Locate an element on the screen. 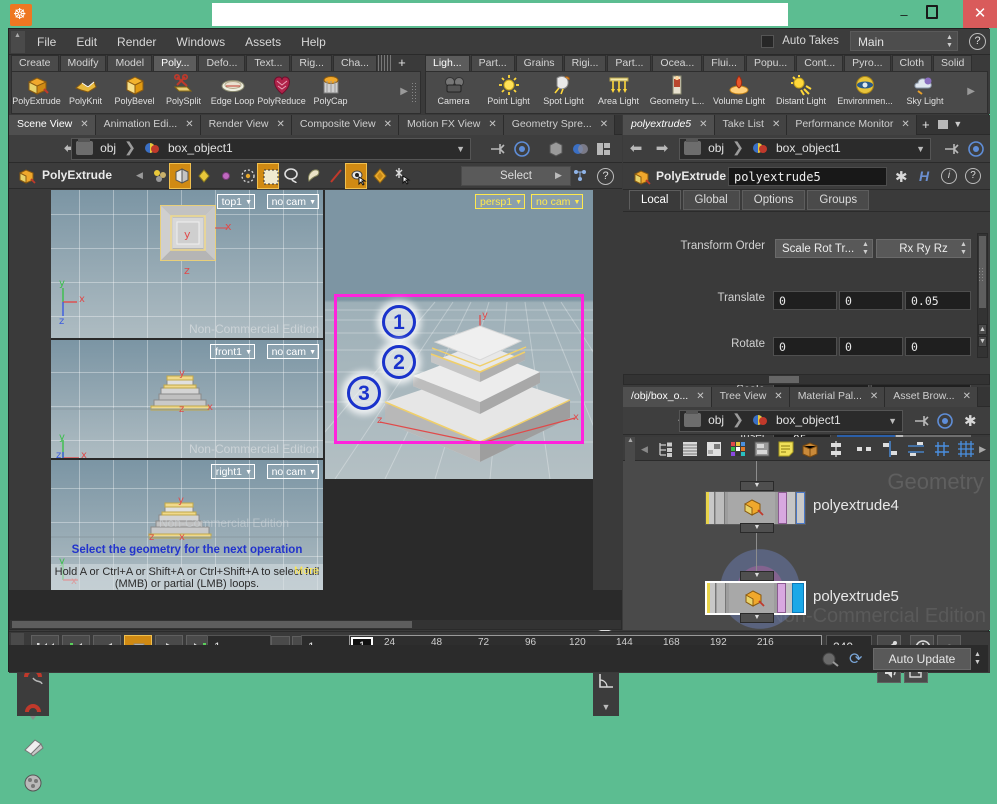 The height and width of the screenshot is (804, 997). tab-take-list: Take List ✕ is located at coordinates (751, 125).